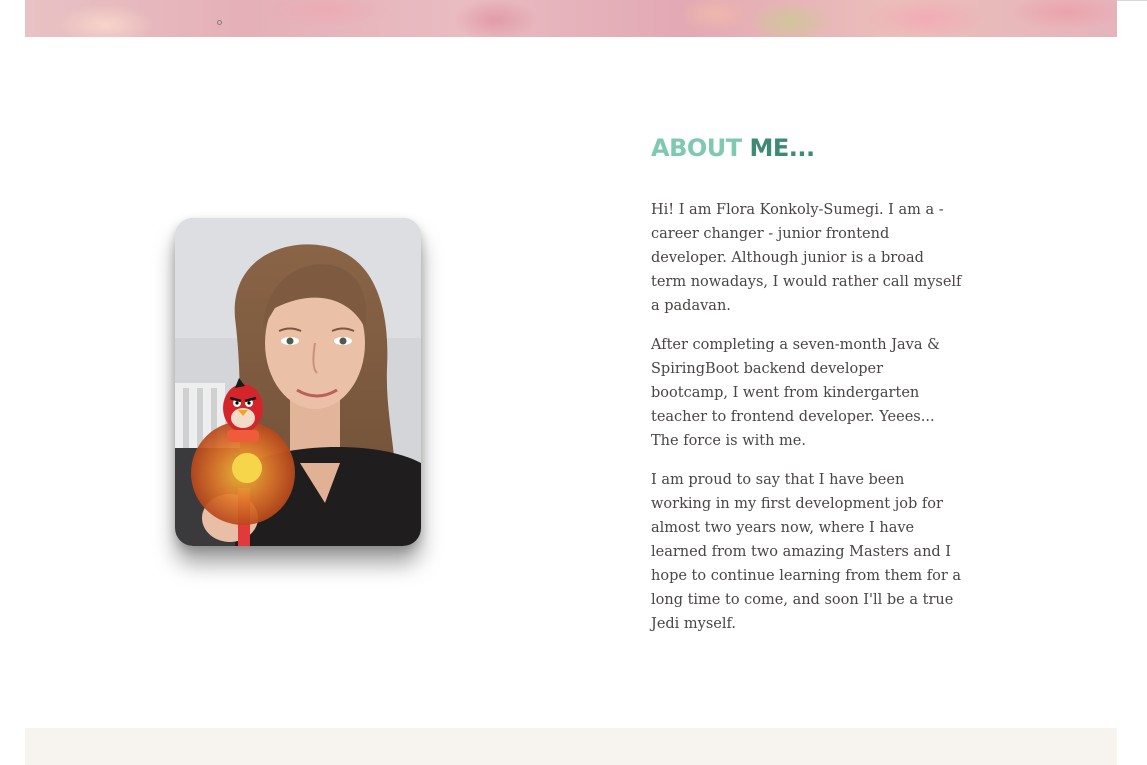 This screenshot has height=765, width=1147. What do you see at coordinates (696, 148) in the screenshot?
I see `heading-word-about: ABOUT` at bounding box center [696, 148].